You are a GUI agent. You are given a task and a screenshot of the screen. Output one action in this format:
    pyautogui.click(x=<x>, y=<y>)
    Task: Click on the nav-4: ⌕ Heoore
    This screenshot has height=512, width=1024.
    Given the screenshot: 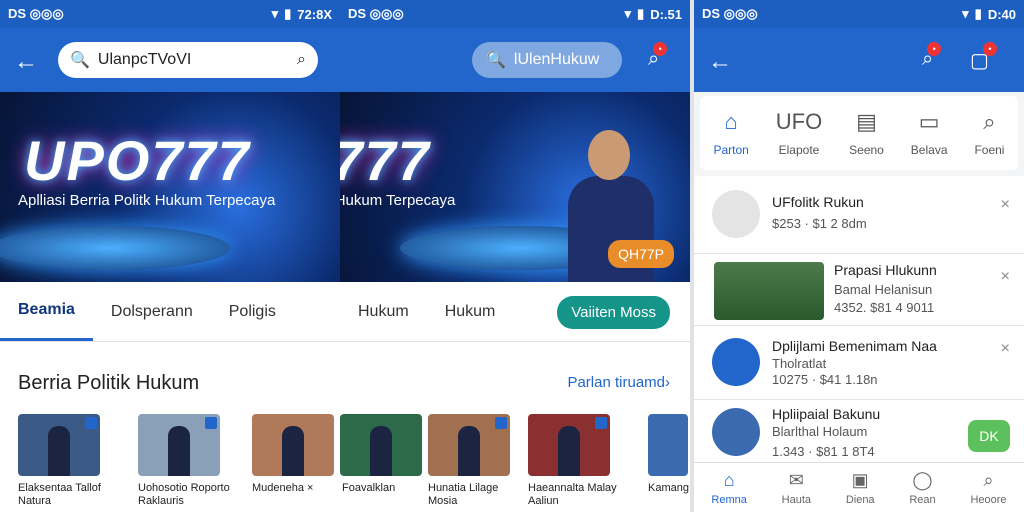 What is the action you would take?
    pyautogui.click(x=988, y=488)
    